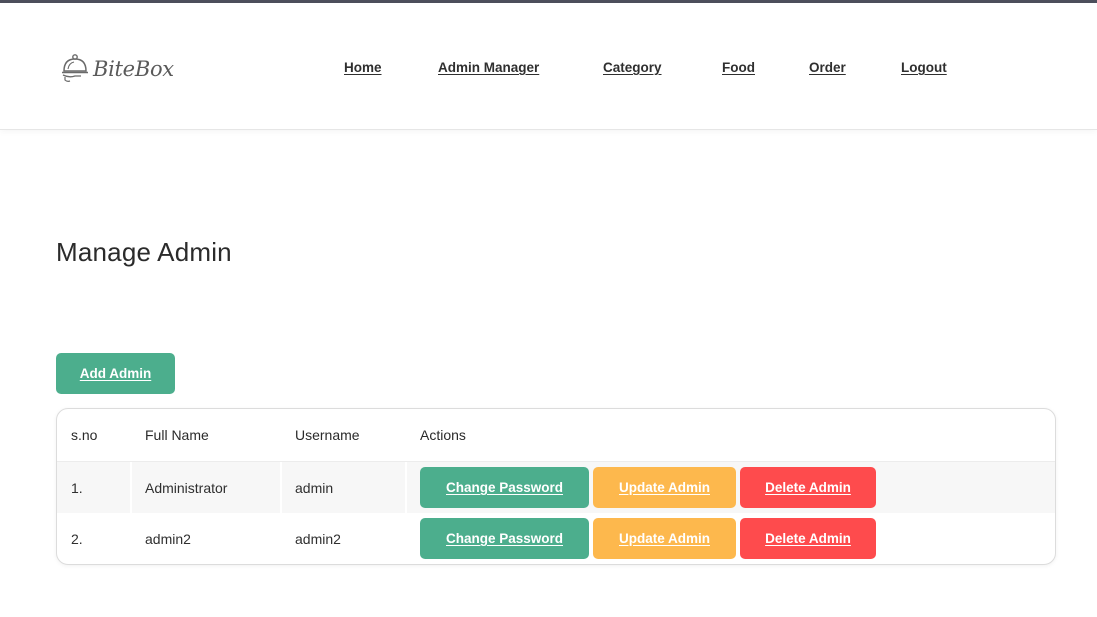 This screenshot has width=1097, height=617. Describe the element at coordinates (738, 67) in the screenshot. I see `nav-food-link: Food` at that location.